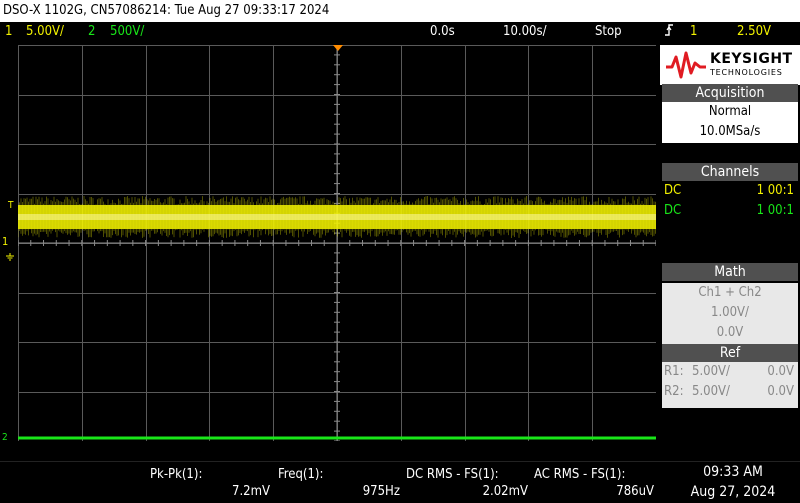  I want to click on run-state: Stop, so click(608, 31).